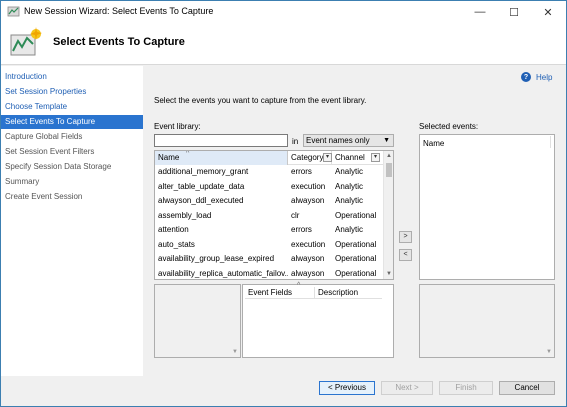 This screenshot has width=567, height=407. Describe the element at coordinates (386, 140) in the screenshot. I see `chevron-down-icon: ▼` at that location.